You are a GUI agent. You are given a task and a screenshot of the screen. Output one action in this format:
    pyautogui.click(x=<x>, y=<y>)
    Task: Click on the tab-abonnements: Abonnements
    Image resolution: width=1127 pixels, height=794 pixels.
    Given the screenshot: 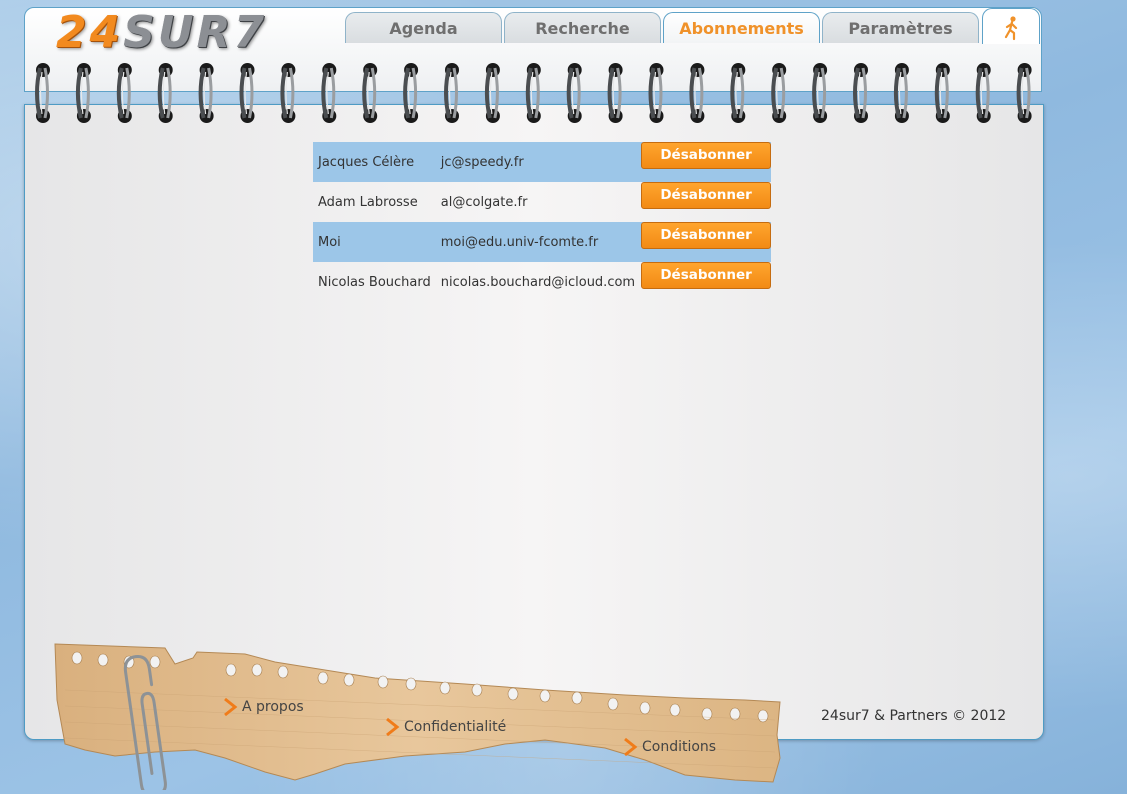 What is the action you would take?
    pyautogui.click(x=741, y=27)
    